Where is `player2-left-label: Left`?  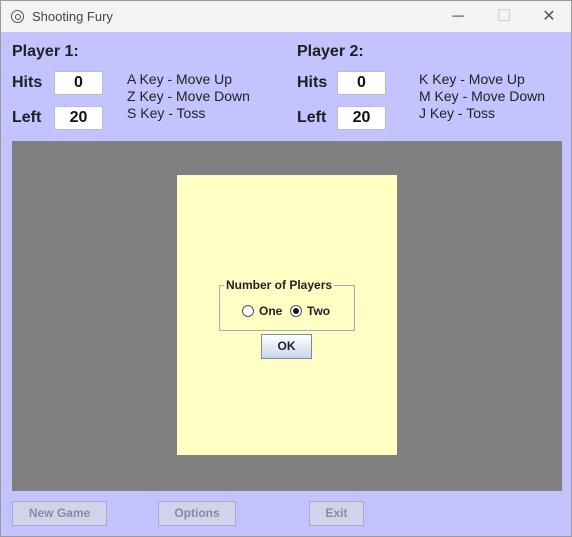
player2-left-label: Left is located at coordinates (312, 117).